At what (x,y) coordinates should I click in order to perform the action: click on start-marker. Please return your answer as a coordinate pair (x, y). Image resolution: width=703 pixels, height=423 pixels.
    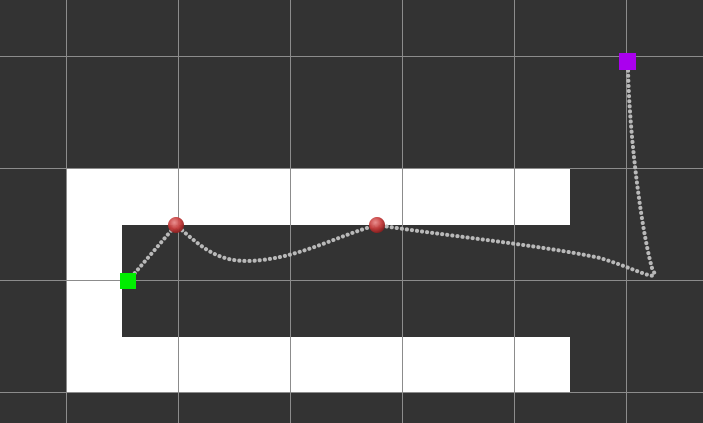
    Looking at the image, I should click on (128, 281).